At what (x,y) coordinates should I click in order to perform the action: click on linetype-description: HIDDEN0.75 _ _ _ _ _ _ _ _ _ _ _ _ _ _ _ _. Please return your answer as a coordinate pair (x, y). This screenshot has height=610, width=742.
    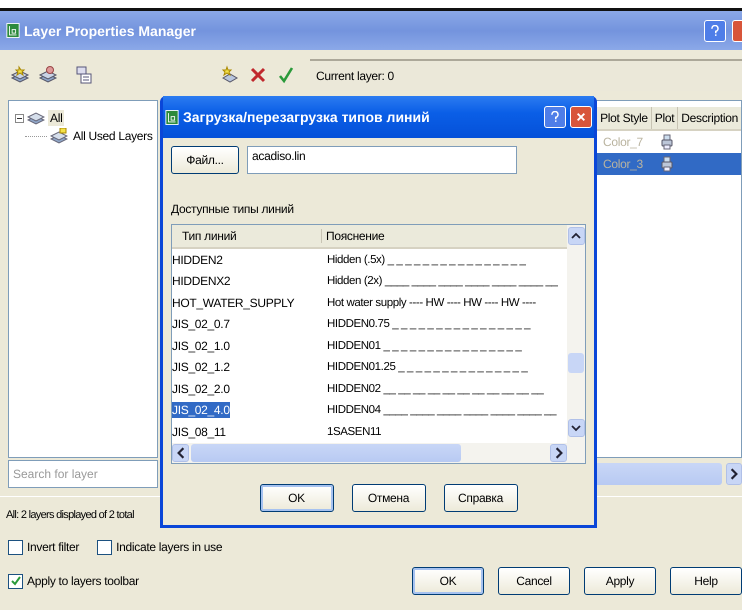
    Looking at the image, I should click on (428, 324).